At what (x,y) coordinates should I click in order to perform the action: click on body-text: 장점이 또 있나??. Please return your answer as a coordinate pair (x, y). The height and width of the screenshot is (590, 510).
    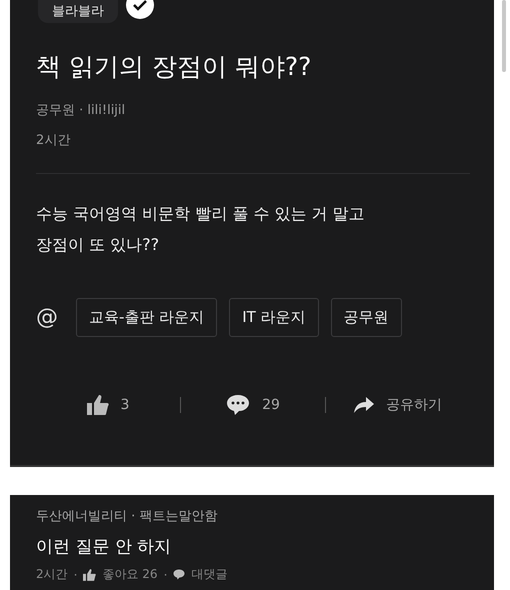
    Looking at the image, I should click on (98, 245).